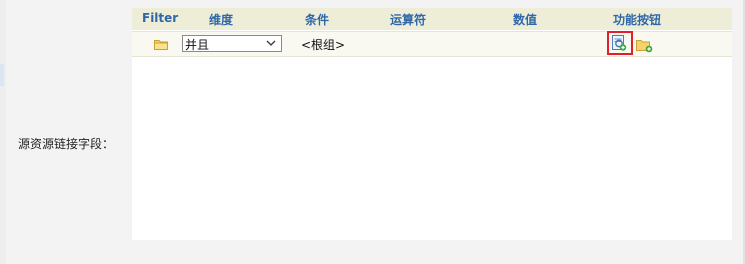 The image size is (745, 264). What do you see at coordinates (2, 75) in the screenshot?
I see `left-selection-marker` at bounding box center [2, 75].